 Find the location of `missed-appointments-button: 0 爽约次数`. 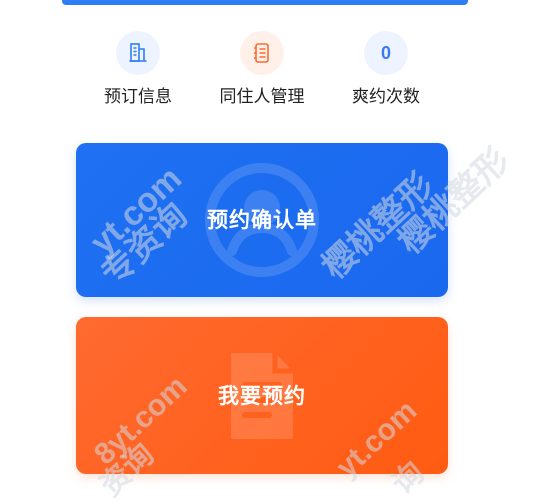

missed-appointments-button: 0 爽约次数 is located at coordinates (386, 71).